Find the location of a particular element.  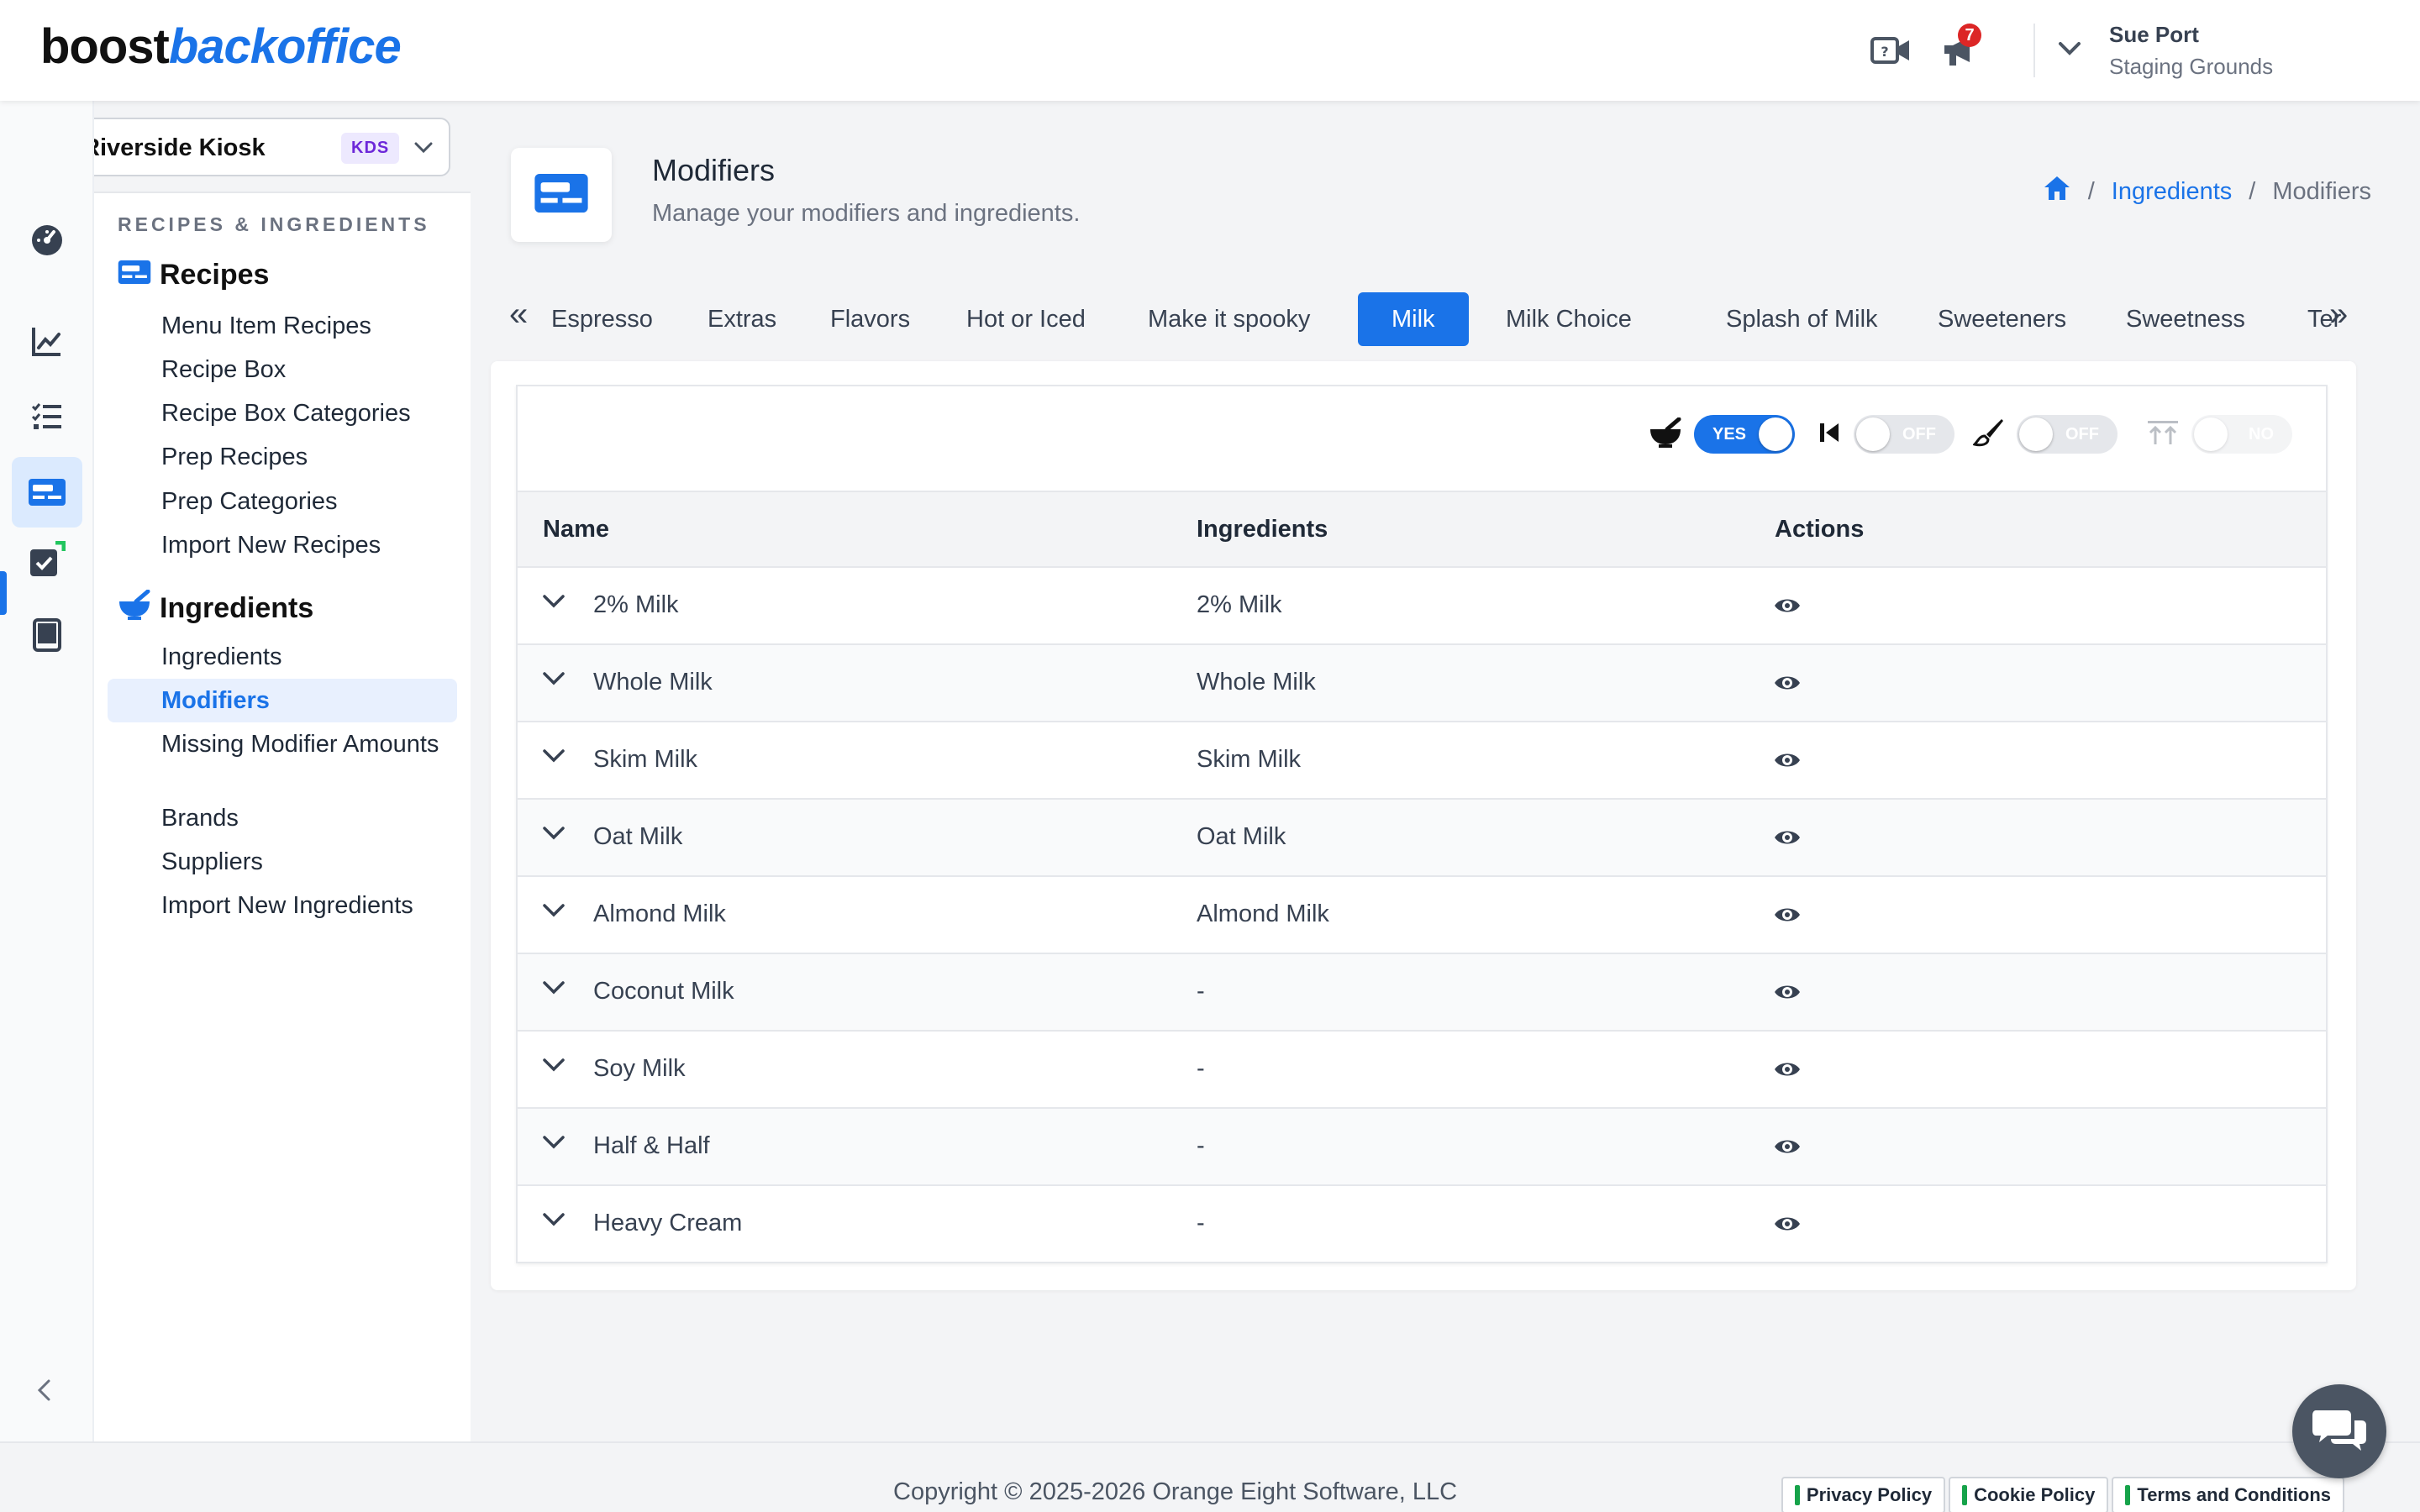

tab-milk-choice: Milk Choice is located at coordinates (1568, 319).